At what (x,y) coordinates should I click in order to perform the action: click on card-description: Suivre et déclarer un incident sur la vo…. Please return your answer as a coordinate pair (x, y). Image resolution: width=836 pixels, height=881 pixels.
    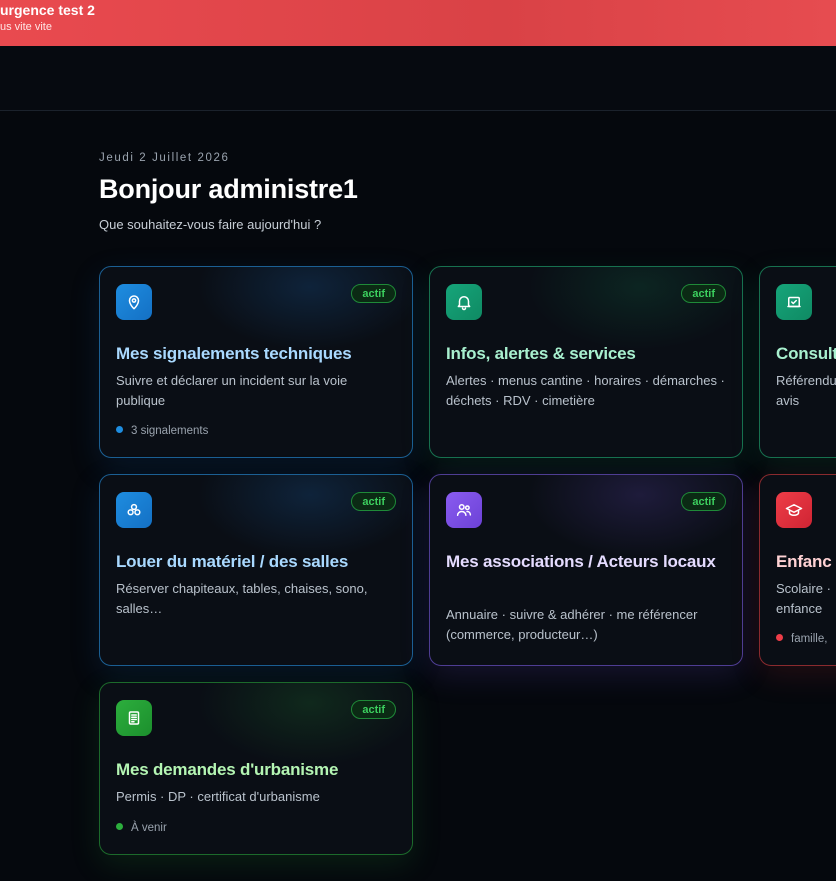
    Looking at the image, I should click on (232, 390).